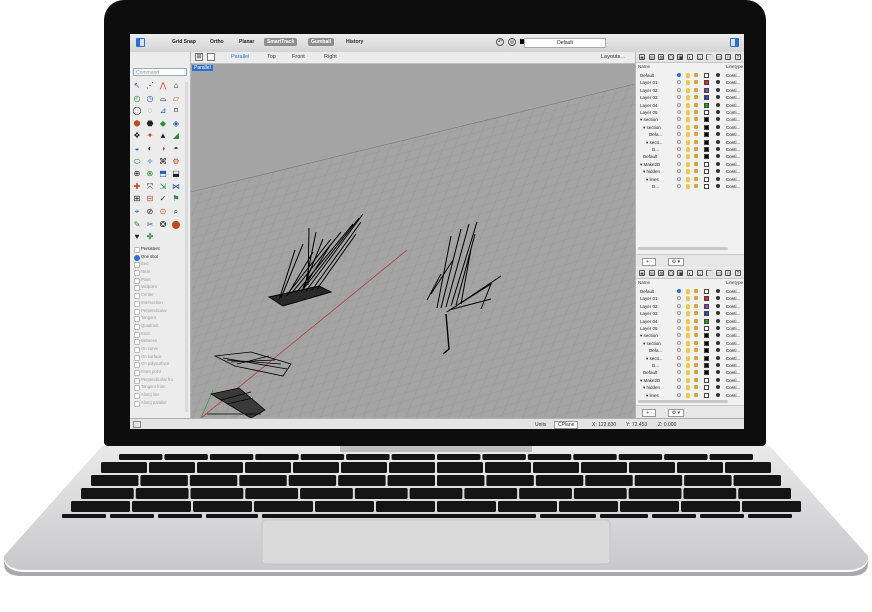  What do you see at coordinates (163, 124) in the screenshot?
I see `tool-button: ◆` at bounding box center [163, 124].